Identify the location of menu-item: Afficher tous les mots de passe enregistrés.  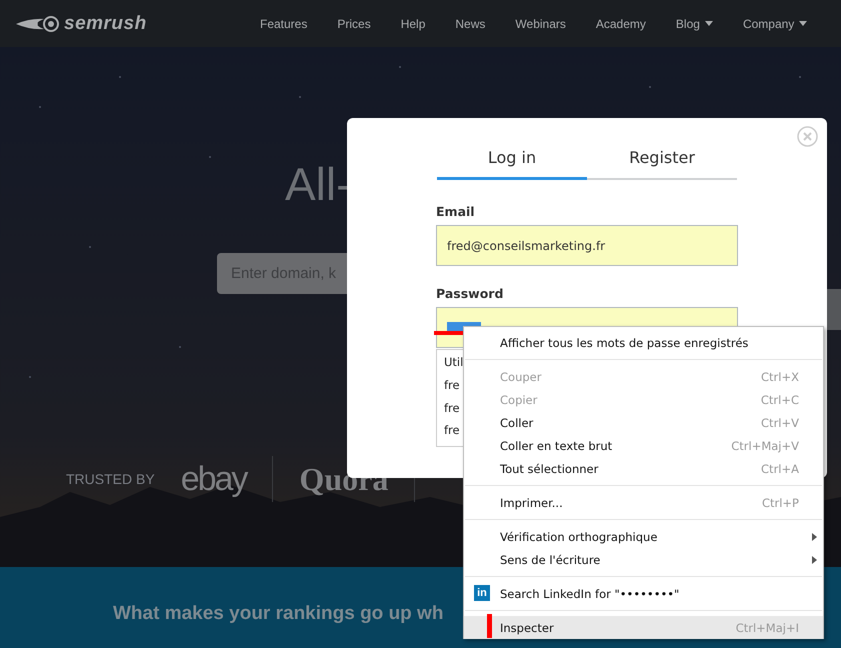
(643, 342).